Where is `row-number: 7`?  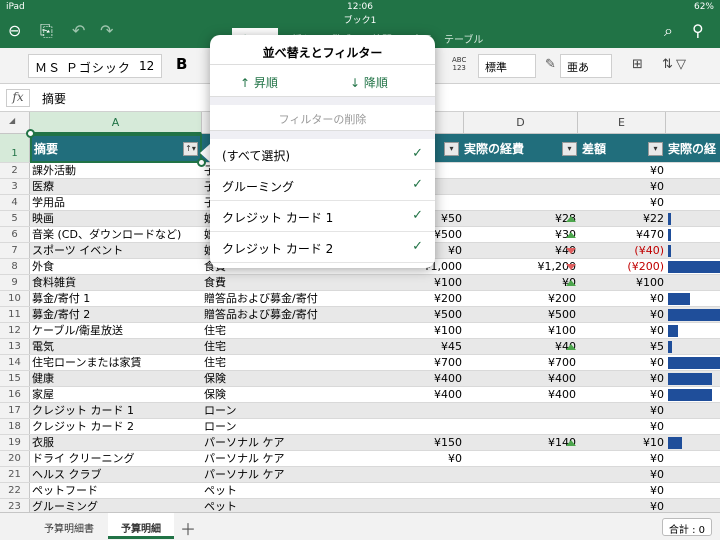
row-number: 7 is located at coordinates (15, 250).